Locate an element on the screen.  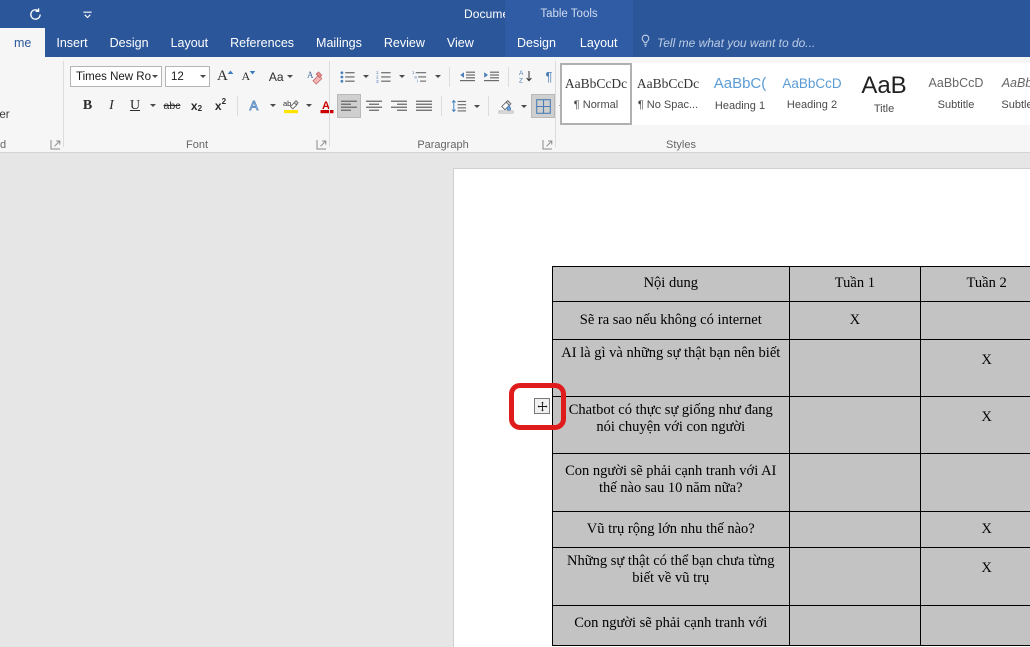
align-right-button is located at coordinates (399, 106).